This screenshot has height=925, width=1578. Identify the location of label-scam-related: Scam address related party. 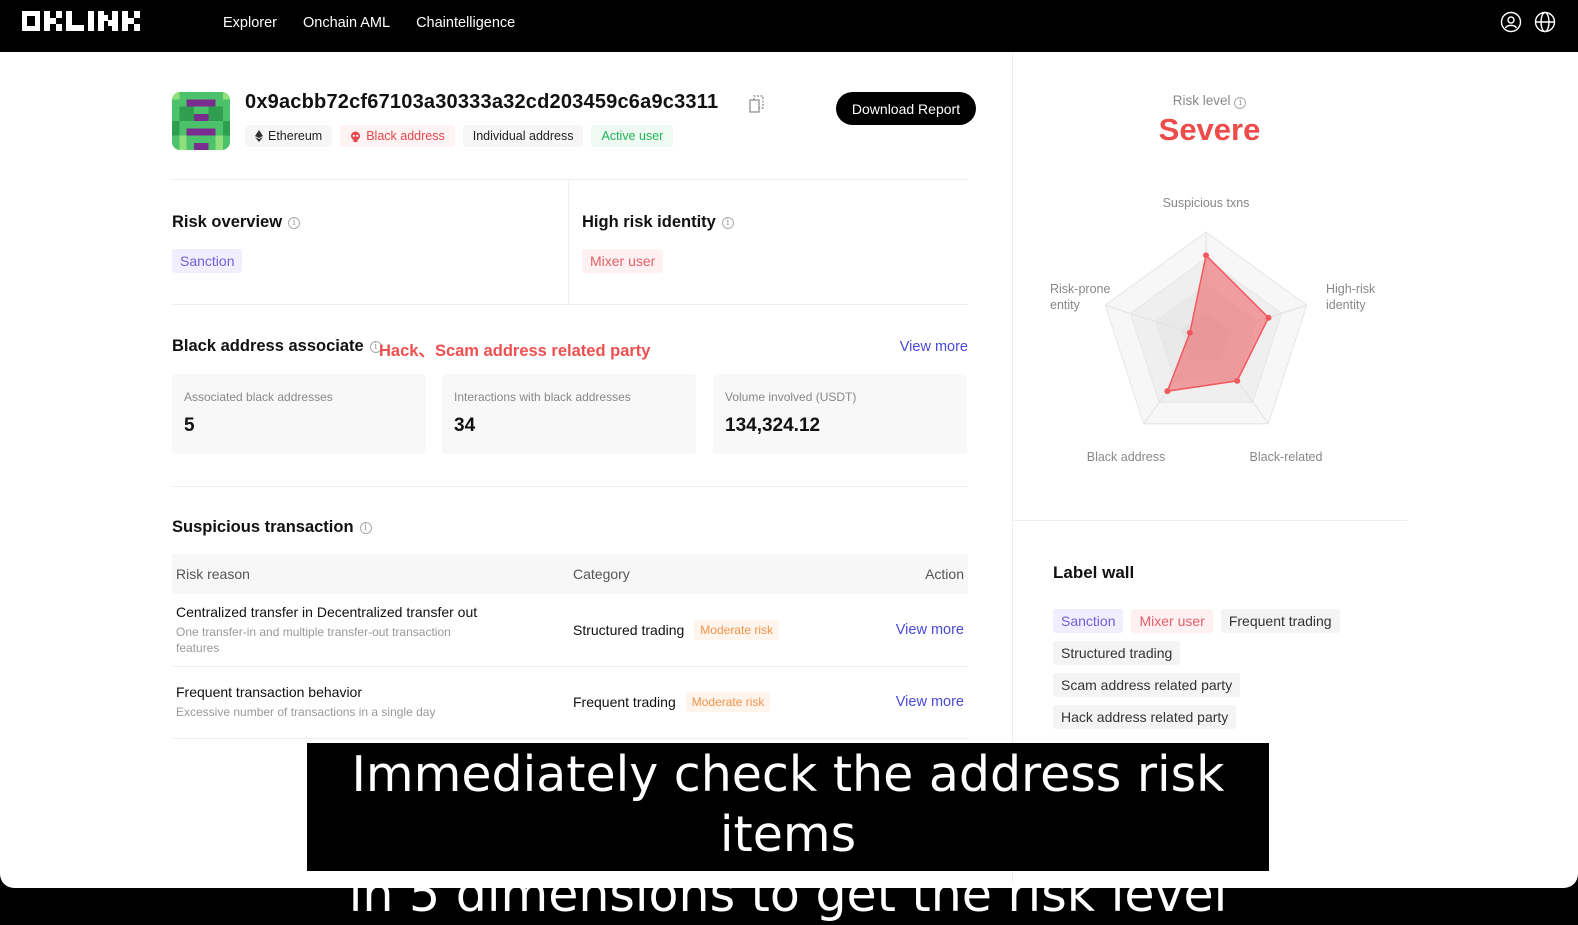
(1147, 685).